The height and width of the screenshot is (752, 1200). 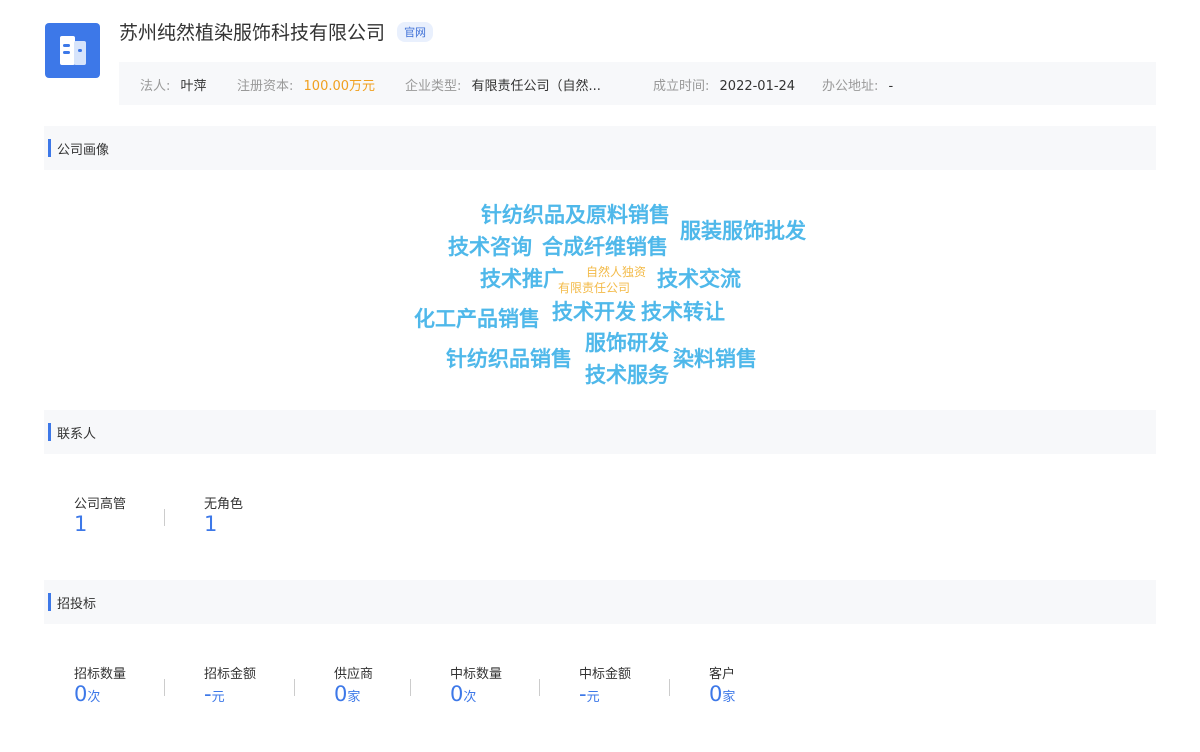 What do you see at coordinates (339, 86) in the screenshot?
I see `registered-capital-value: 100.00万元` at bounding box center [339, 86].